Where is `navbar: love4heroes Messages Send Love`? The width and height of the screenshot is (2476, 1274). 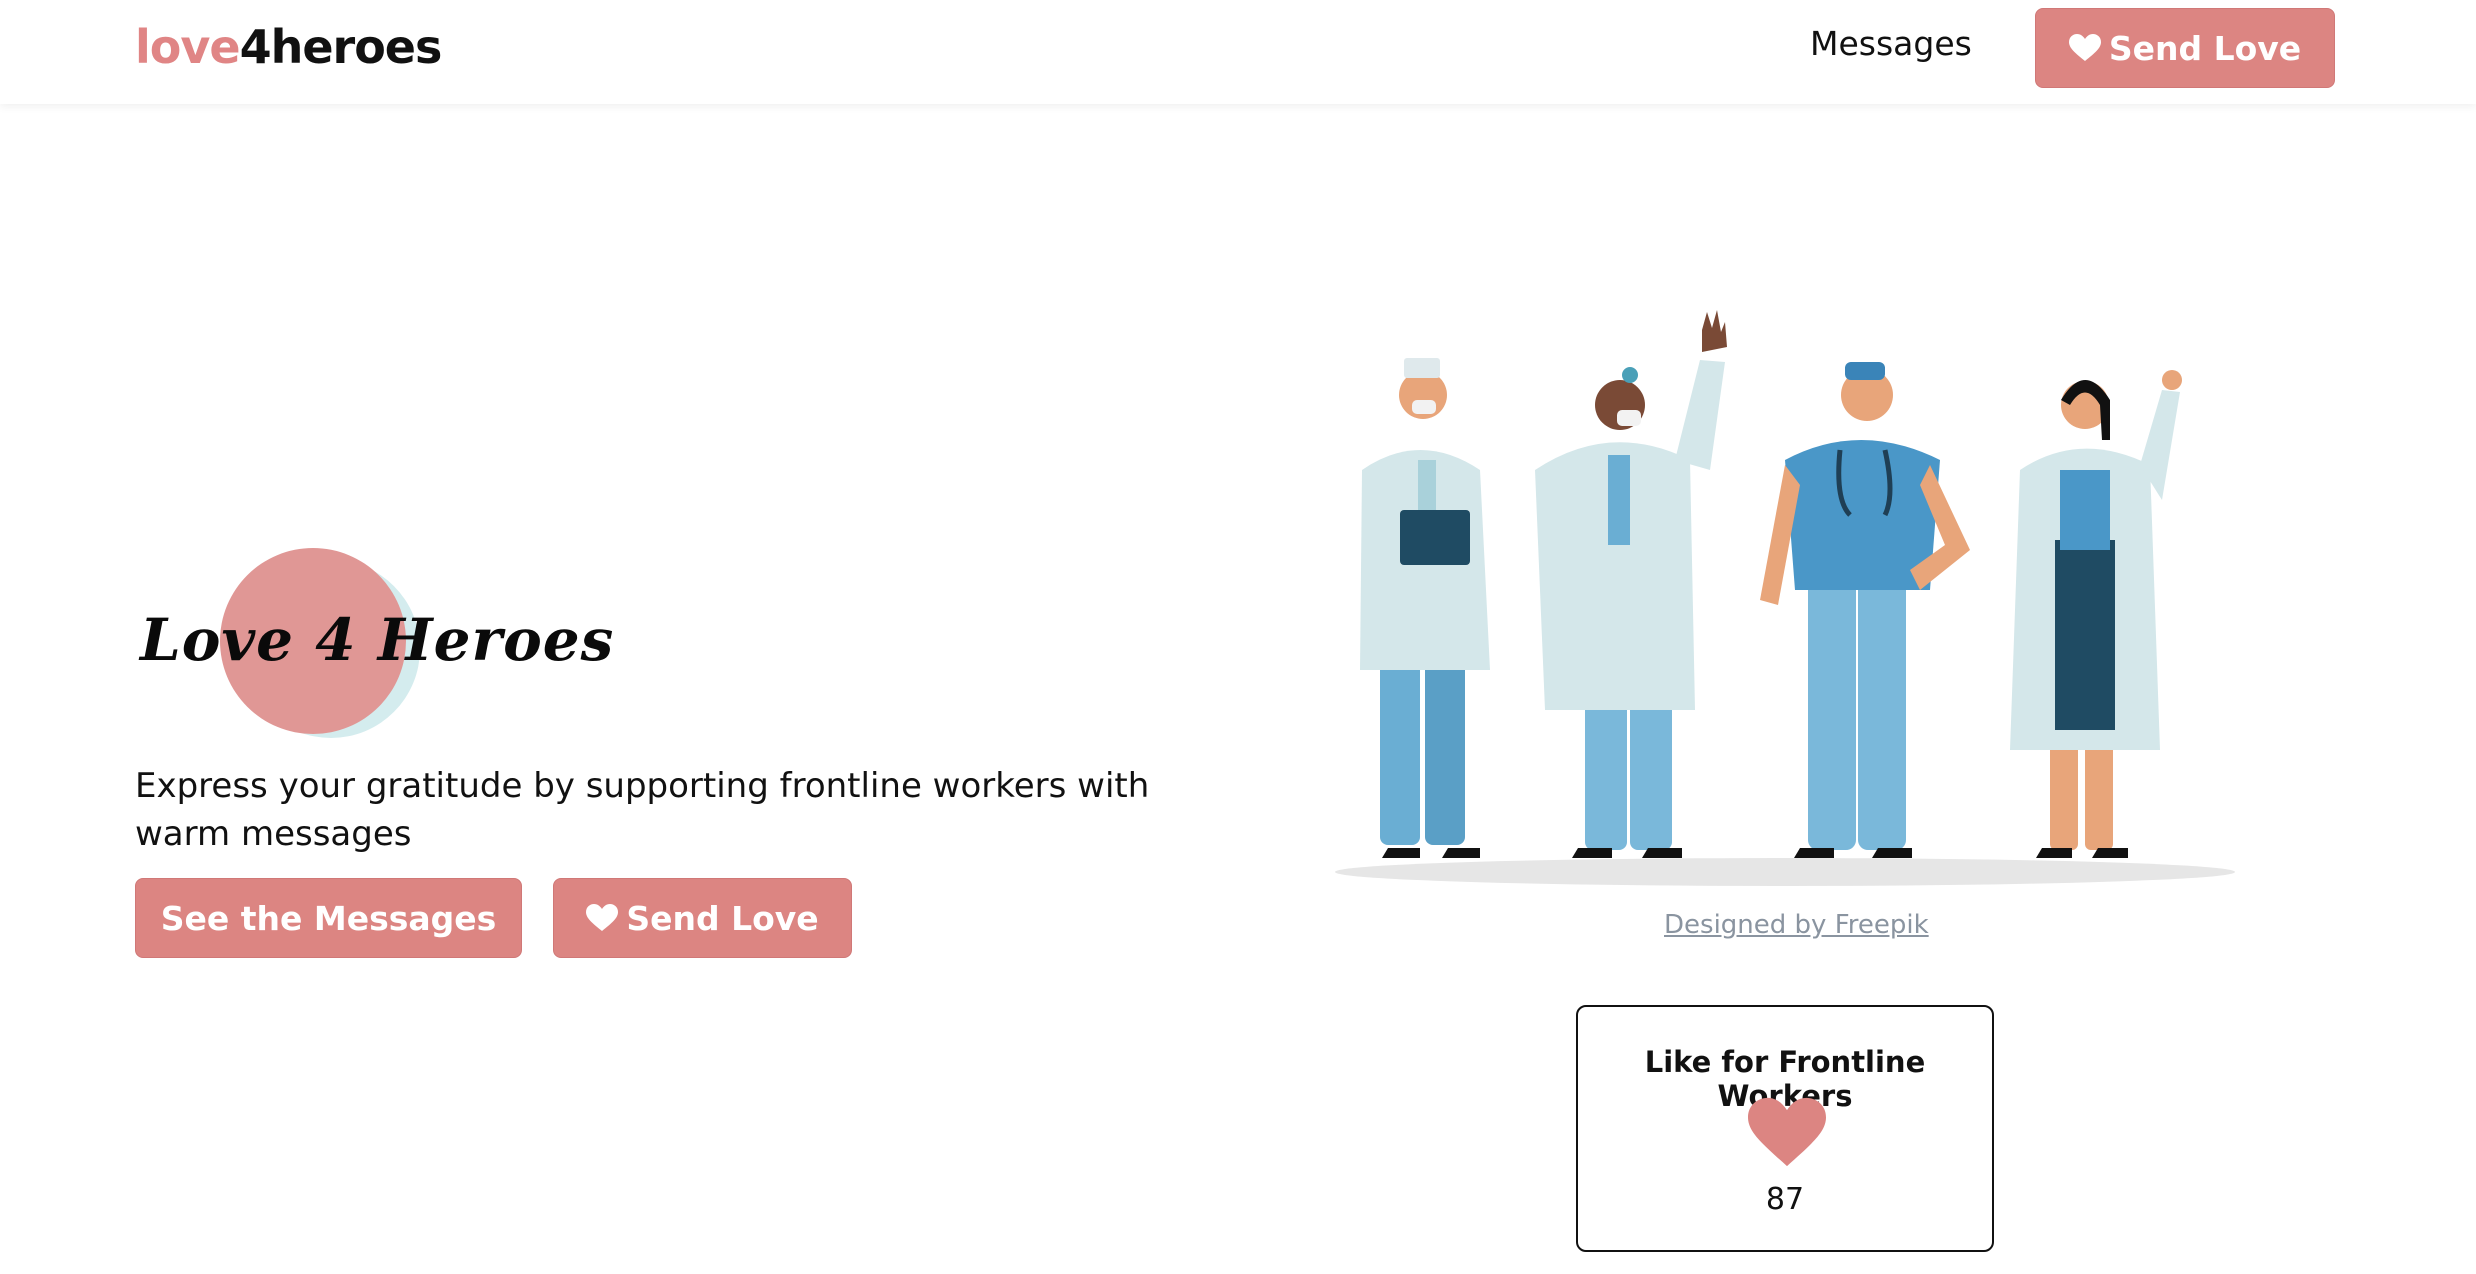 navbar: love4heroes Messages Send Love is located at coordinates (1238, 52).